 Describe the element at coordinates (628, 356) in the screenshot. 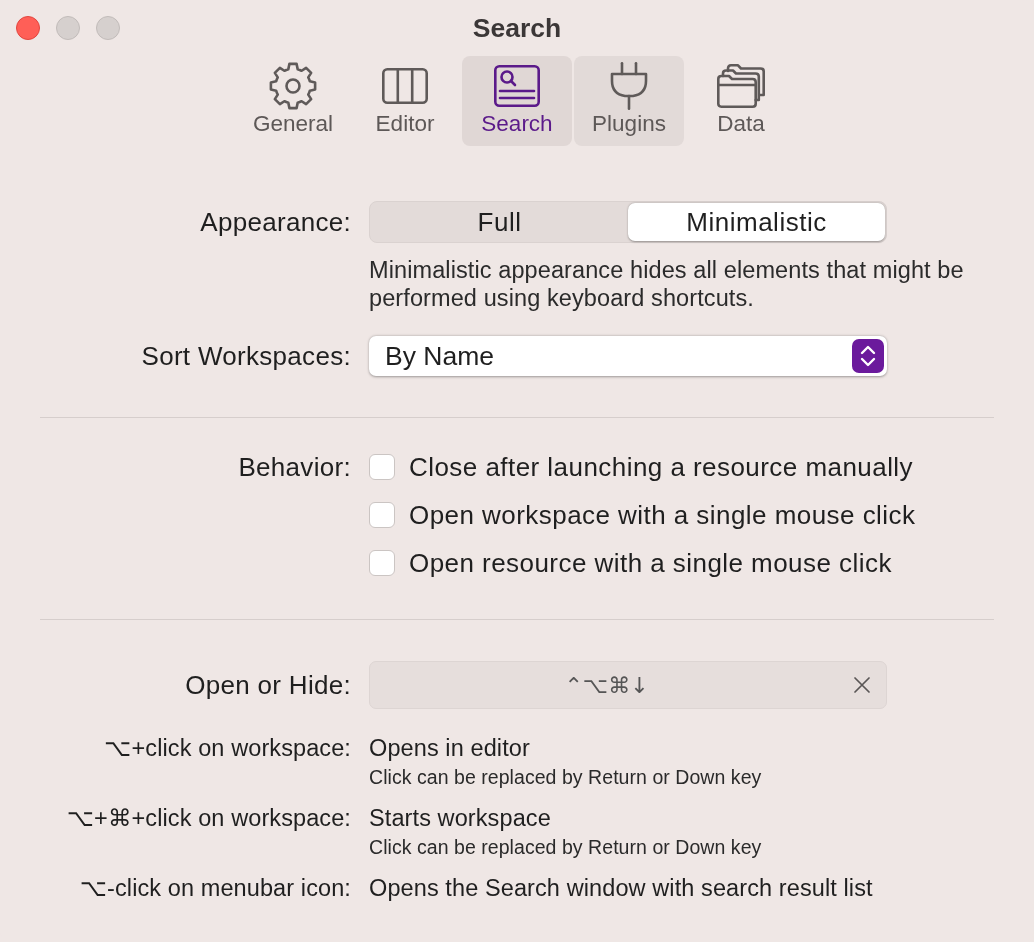

I see `dropdown: By Name` at that location.